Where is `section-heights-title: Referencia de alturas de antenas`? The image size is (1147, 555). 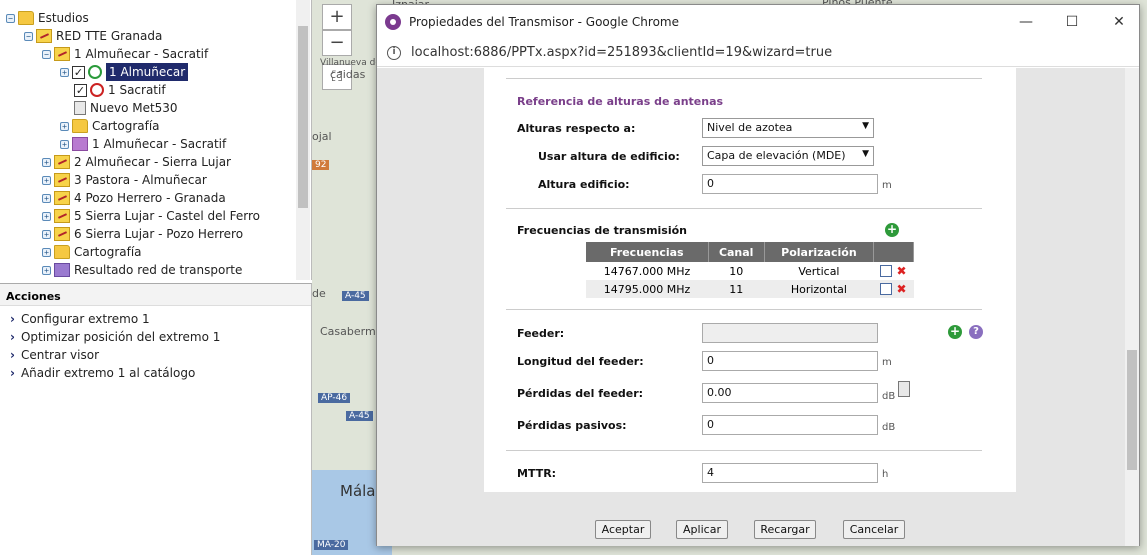 section-heights-title: Referencia de alturas de antenas is located at coordinates (620, 101).